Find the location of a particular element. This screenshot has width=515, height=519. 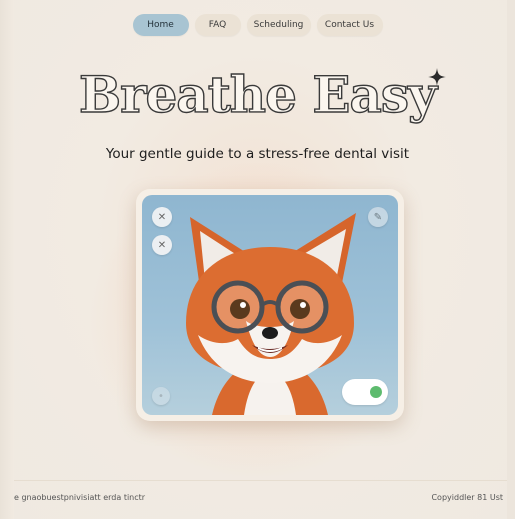

nav-scheduling: Scheduling is located at coordinates (278, 25).